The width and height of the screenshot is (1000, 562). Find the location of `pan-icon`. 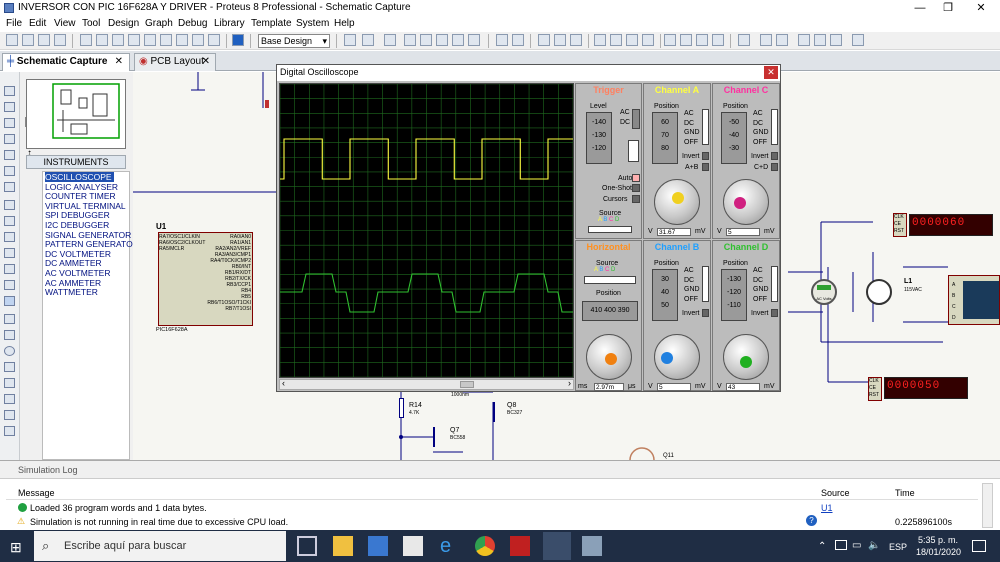

pan-icon is located at coordinates (410, 40).